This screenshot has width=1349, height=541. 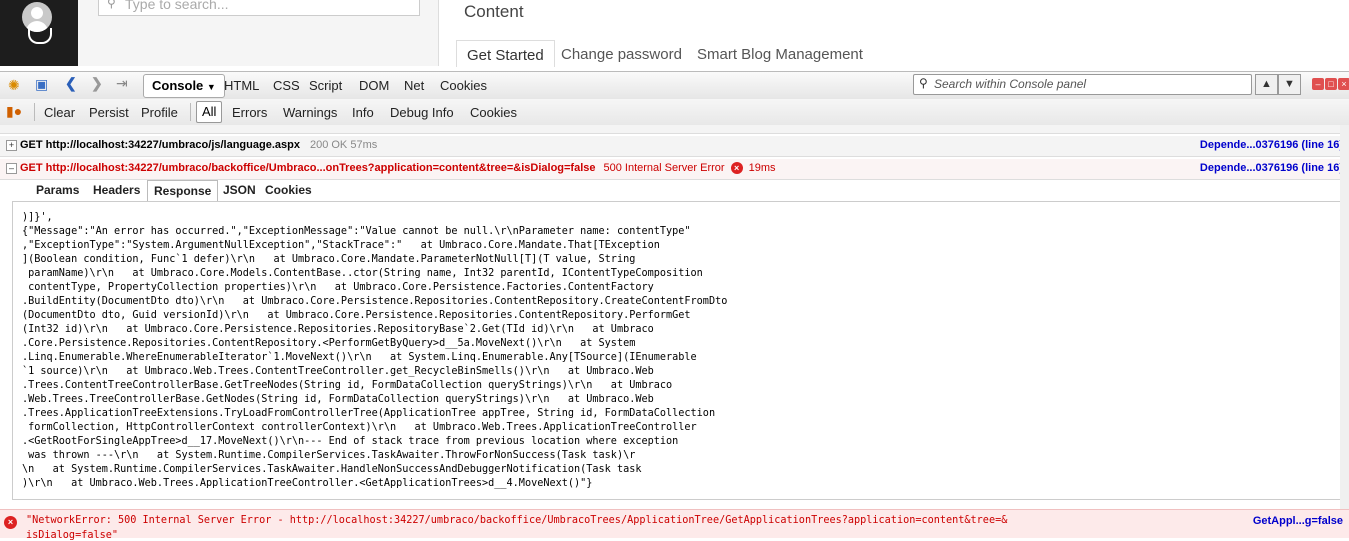 I want to click on tab-dom: DOM, so click(x=374, y=85).